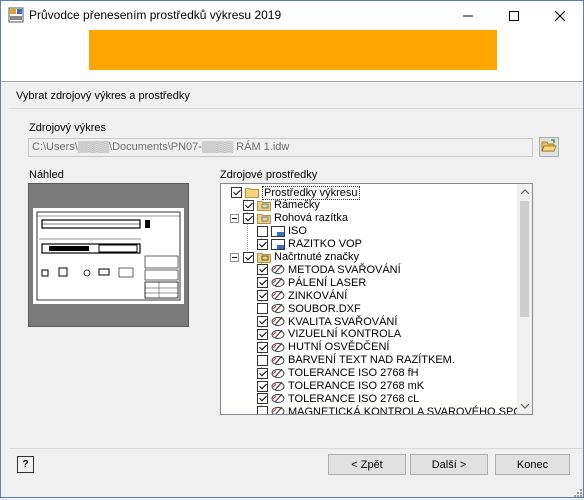 This screenshot has width=584, height=500. What do you see at coordinates (297, 231) in the screenshot?
I see `tree-item-label: ISO` at bounding box center [297, 231].